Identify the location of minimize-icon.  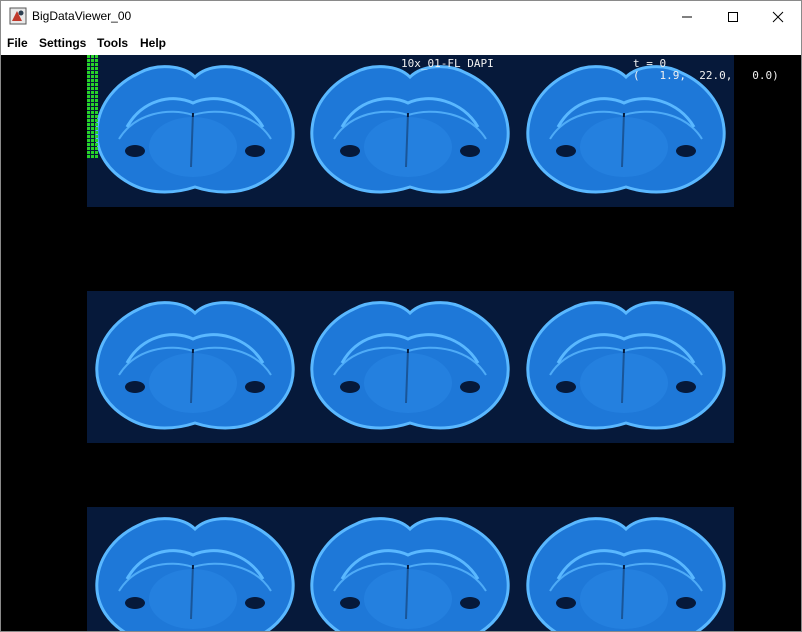
(687, 16).